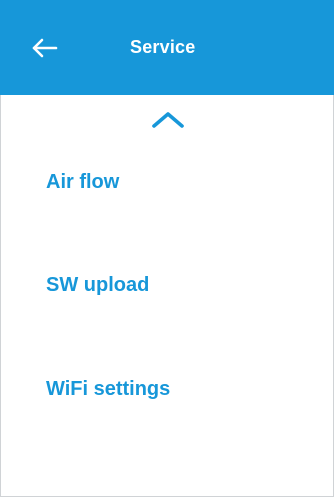  What do you see at coordinates (163, 47) in the screenshot?
I see `page-title: Service` at bounding box center [163, 47].